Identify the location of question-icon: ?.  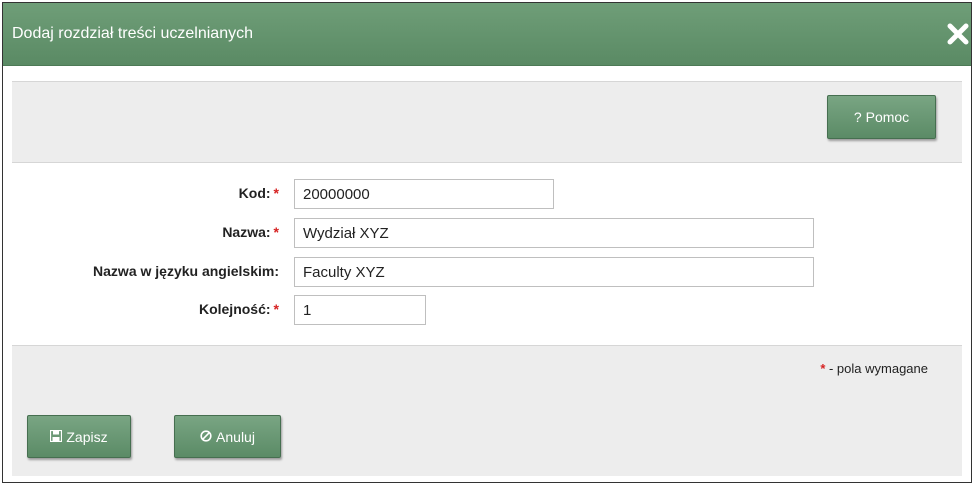
(857, 117).